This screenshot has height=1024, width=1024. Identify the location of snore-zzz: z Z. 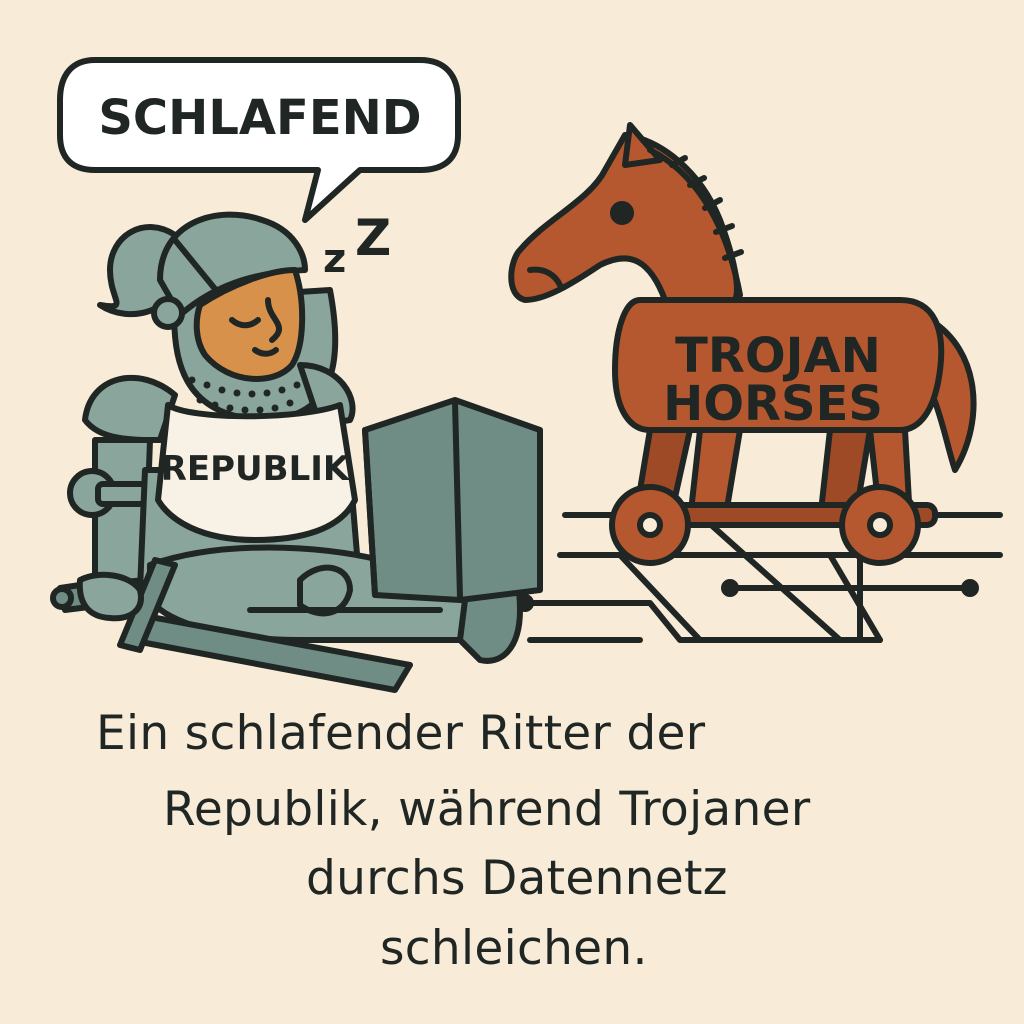
(357, 245).